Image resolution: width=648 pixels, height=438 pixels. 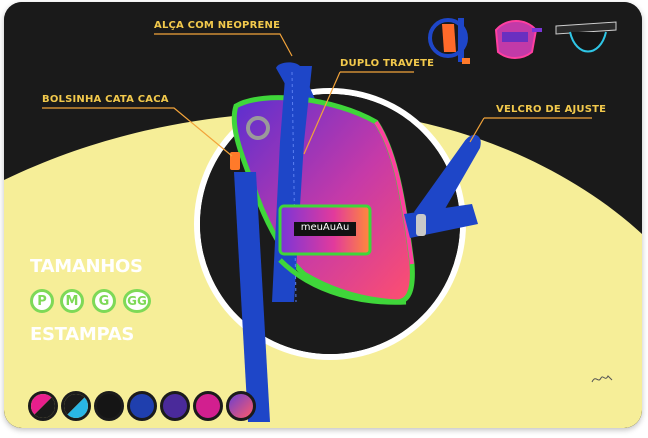 I want to click on swatch-magenta, so click(x=208, y=406).